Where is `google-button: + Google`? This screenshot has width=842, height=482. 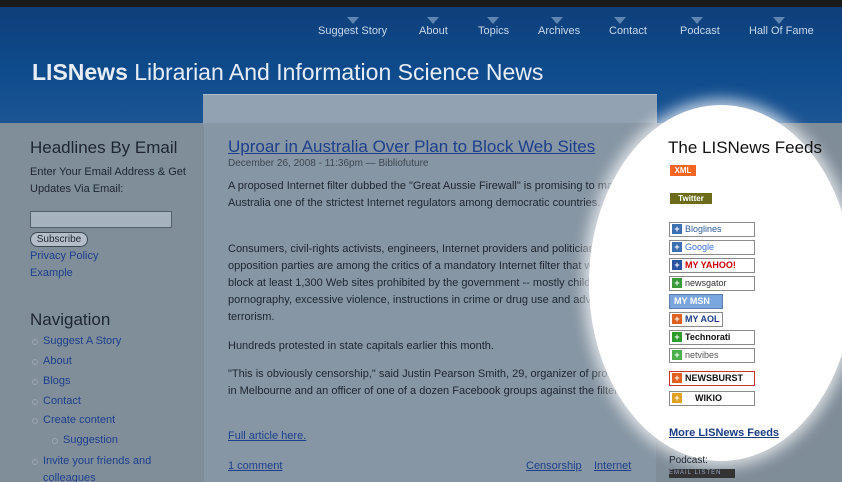 google-button: + Google is located at coordinates (712, 247).